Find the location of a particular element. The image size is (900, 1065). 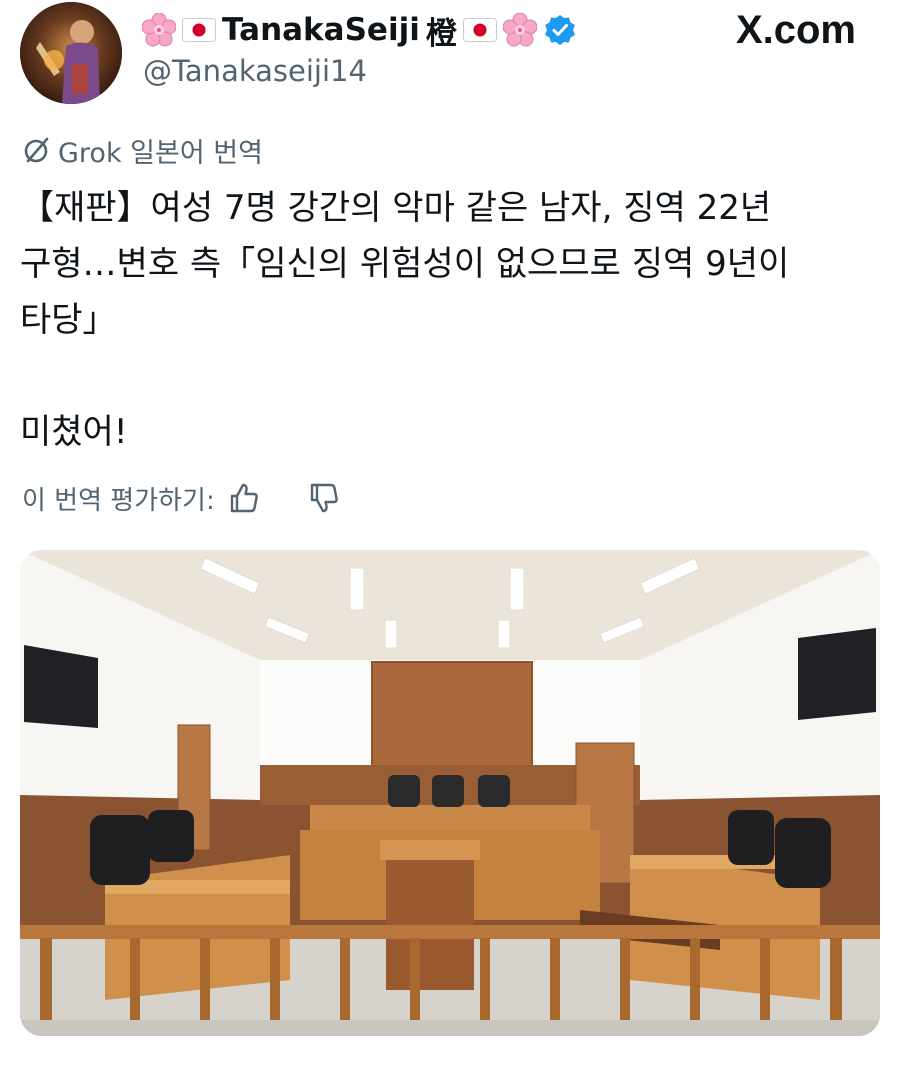

rate-translation-row: 이 번역 평가하기: is located at coordinates (181, 498).